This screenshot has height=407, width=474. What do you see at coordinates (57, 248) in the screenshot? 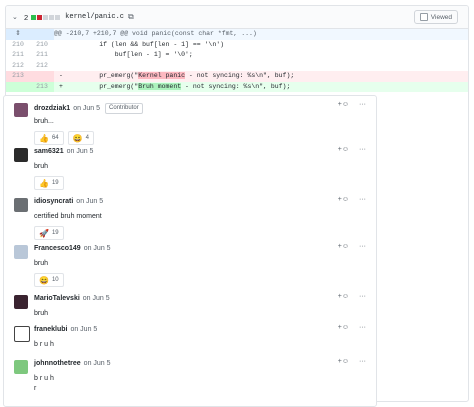
I see `comment-author: Francesco149` at bounding box center [57, 248].